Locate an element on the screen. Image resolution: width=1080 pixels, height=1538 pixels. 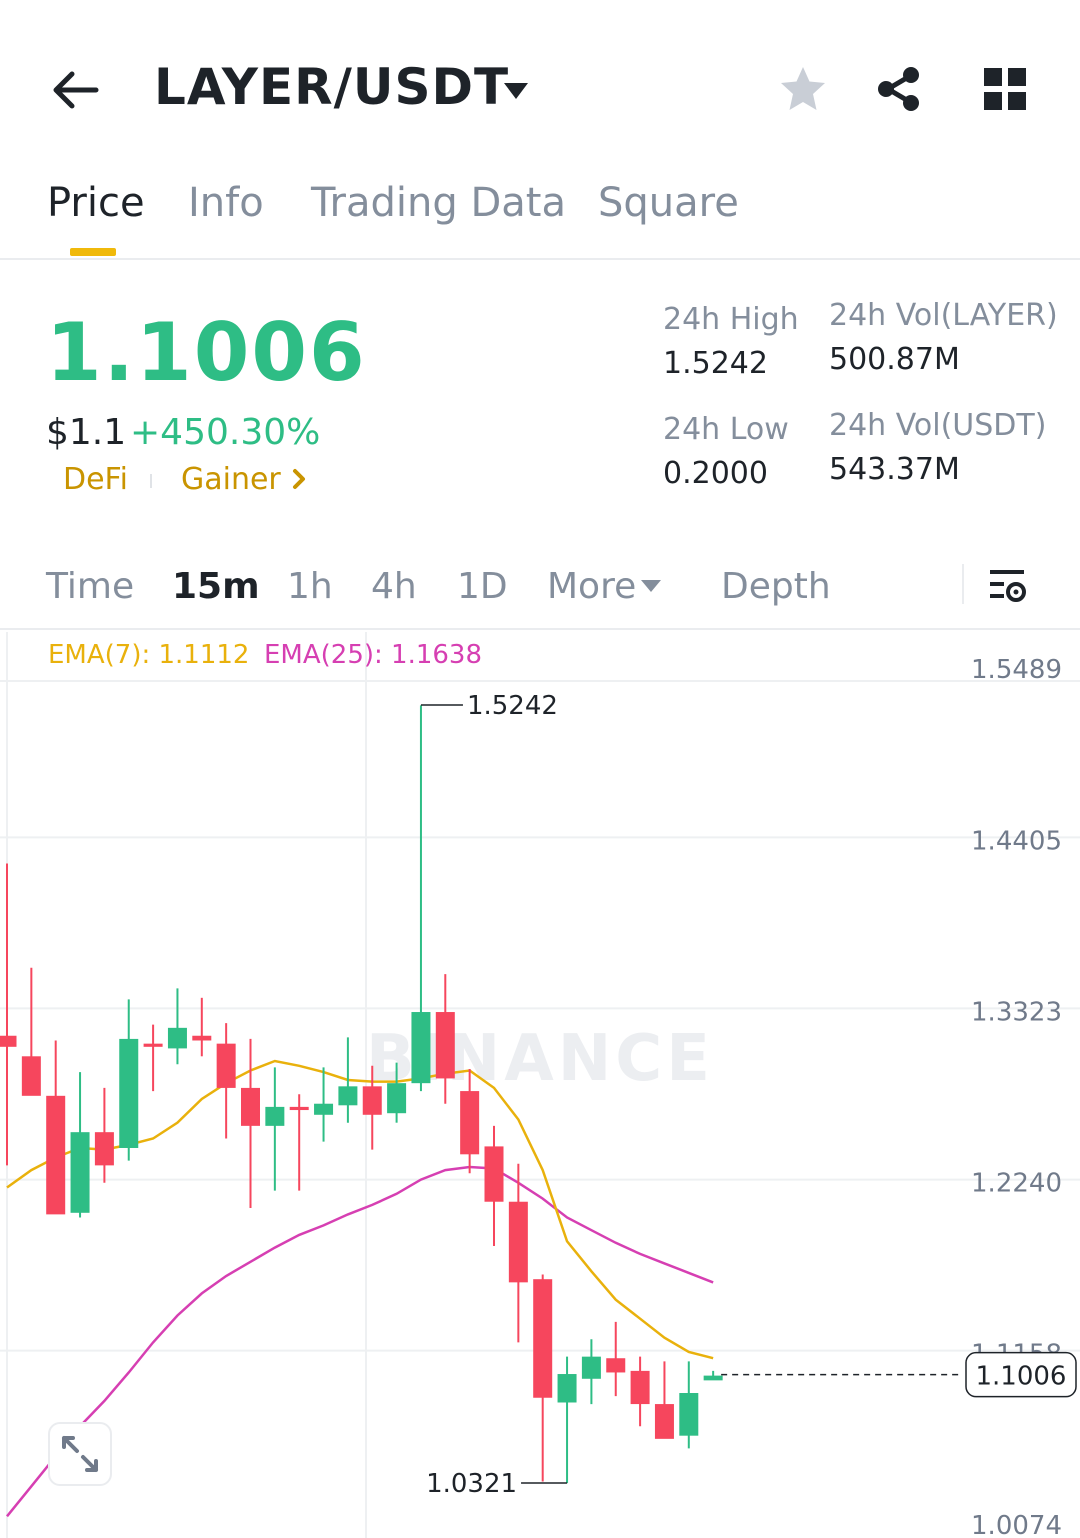
expand-icon is located at coordinates (80, 1454).